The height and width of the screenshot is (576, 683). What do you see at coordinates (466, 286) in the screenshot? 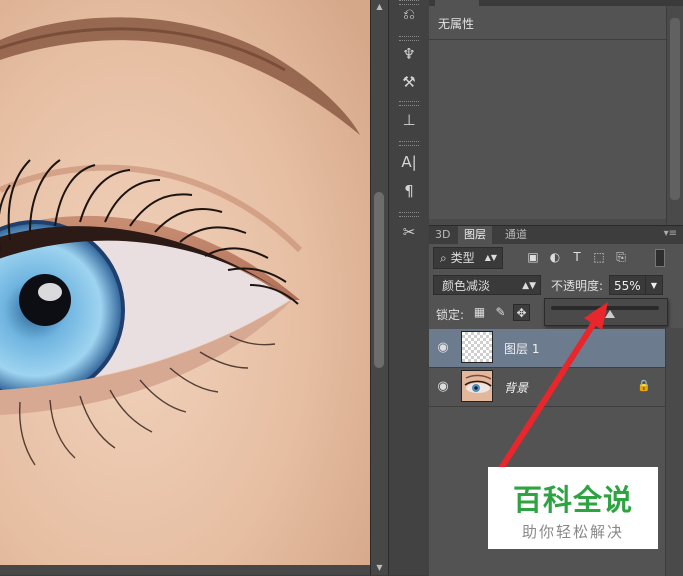
I see `blend-mode-value: 颜色减淡` at bounding box center [466, 286].